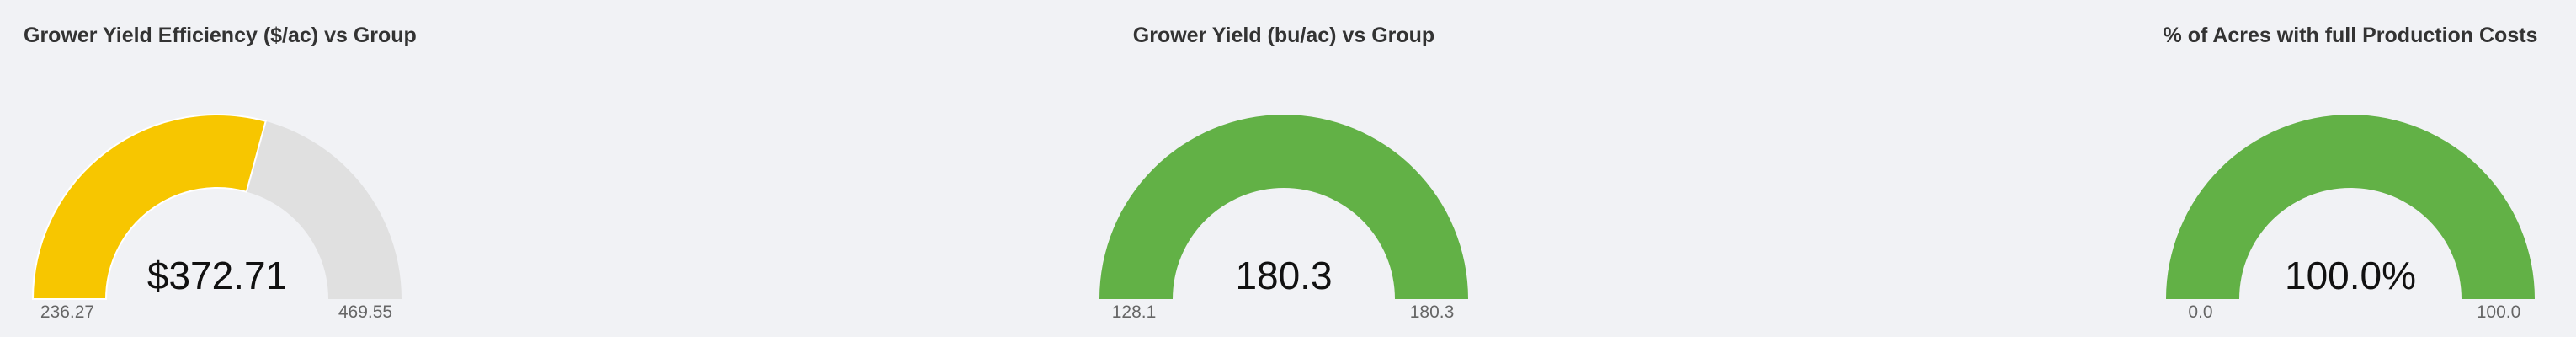  I want to click on gauge-max-label: 180.3, so click(1432, 312).